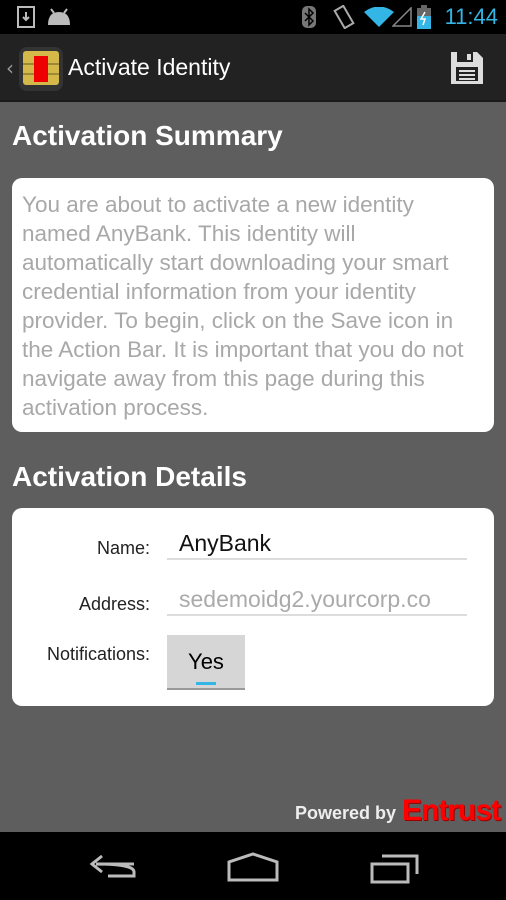  Describe the element at coordinates (471, 16) in the screenshot. I see `clock: 11:44` at that location.